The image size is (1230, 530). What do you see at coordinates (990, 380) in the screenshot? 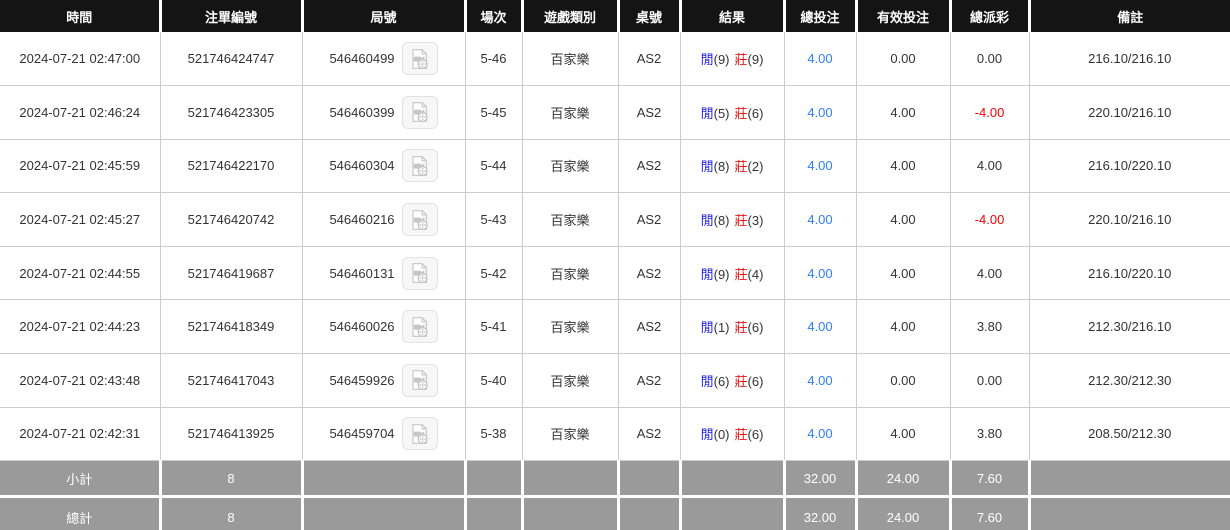
I see `payout-cell: 0.00` at bounding box center [990, 380].